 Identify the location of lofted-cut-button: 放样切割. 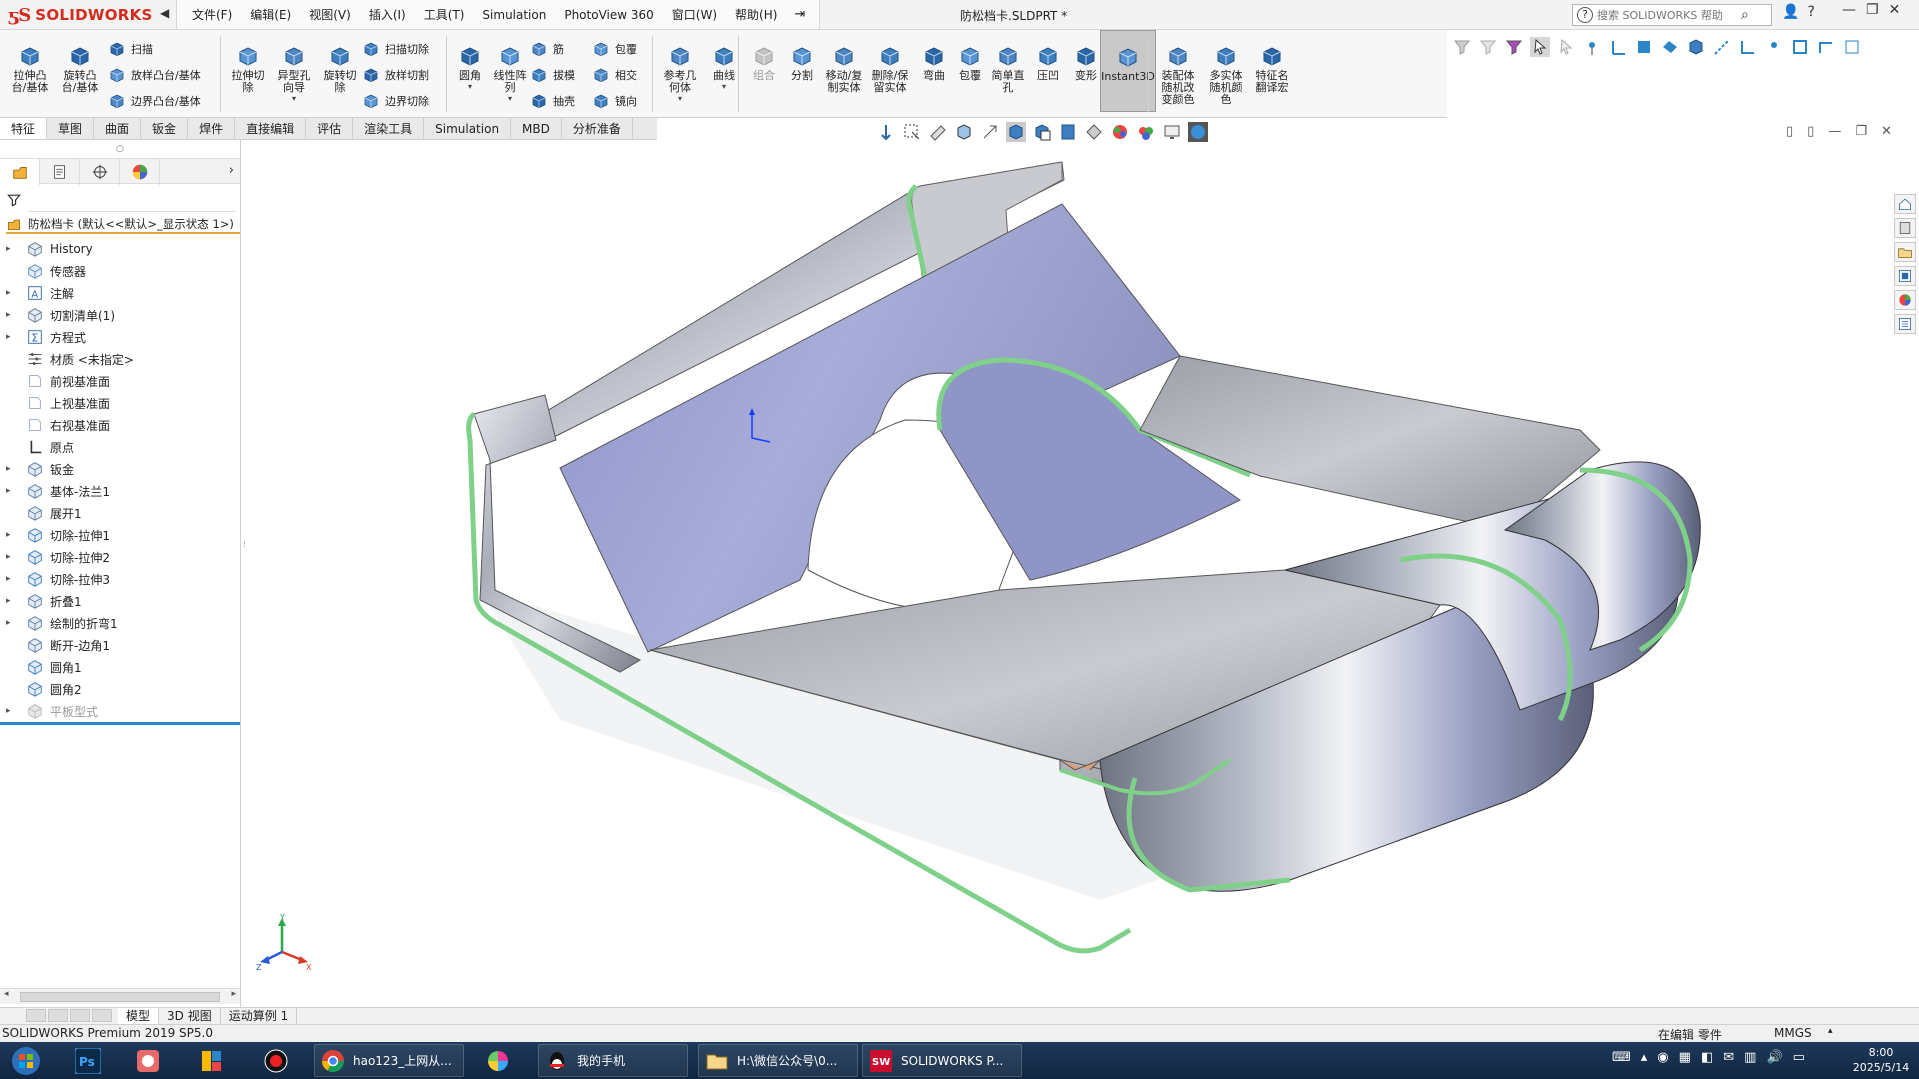
(395, 75).